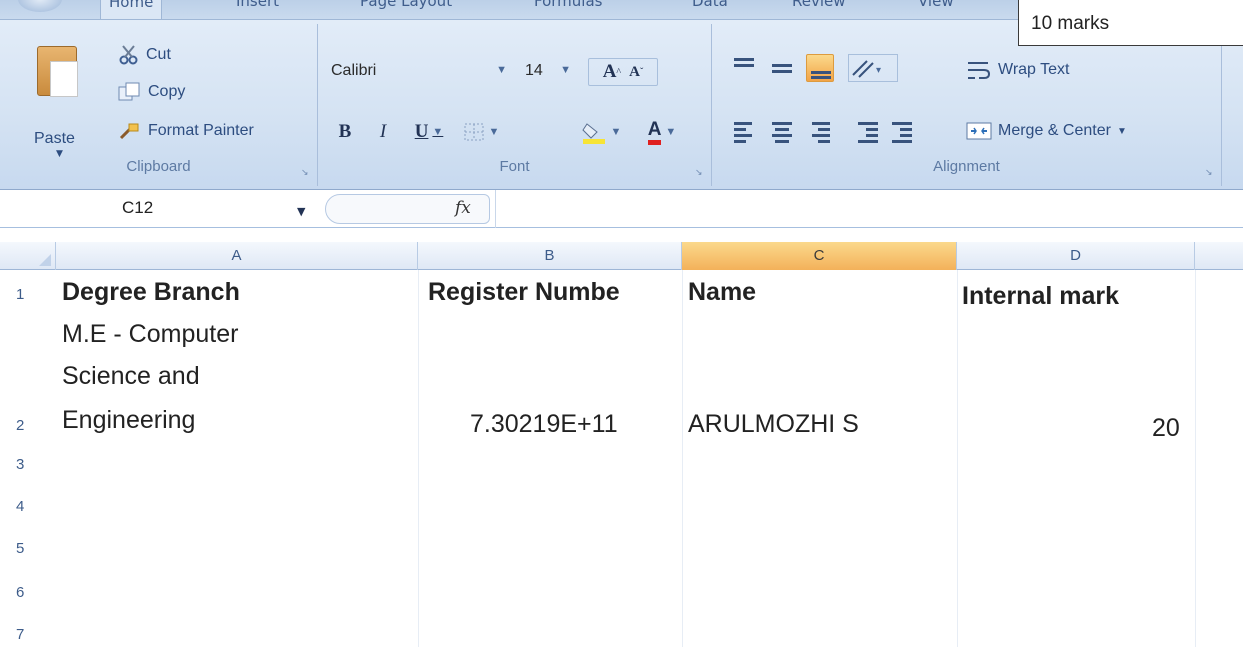 Image resolution: width=1243 pixels, height=647 pixels. What do you see at coordinates (237, 256) in the screenshot?
I see `column-header-a: A` at bounding box center [237, 256].